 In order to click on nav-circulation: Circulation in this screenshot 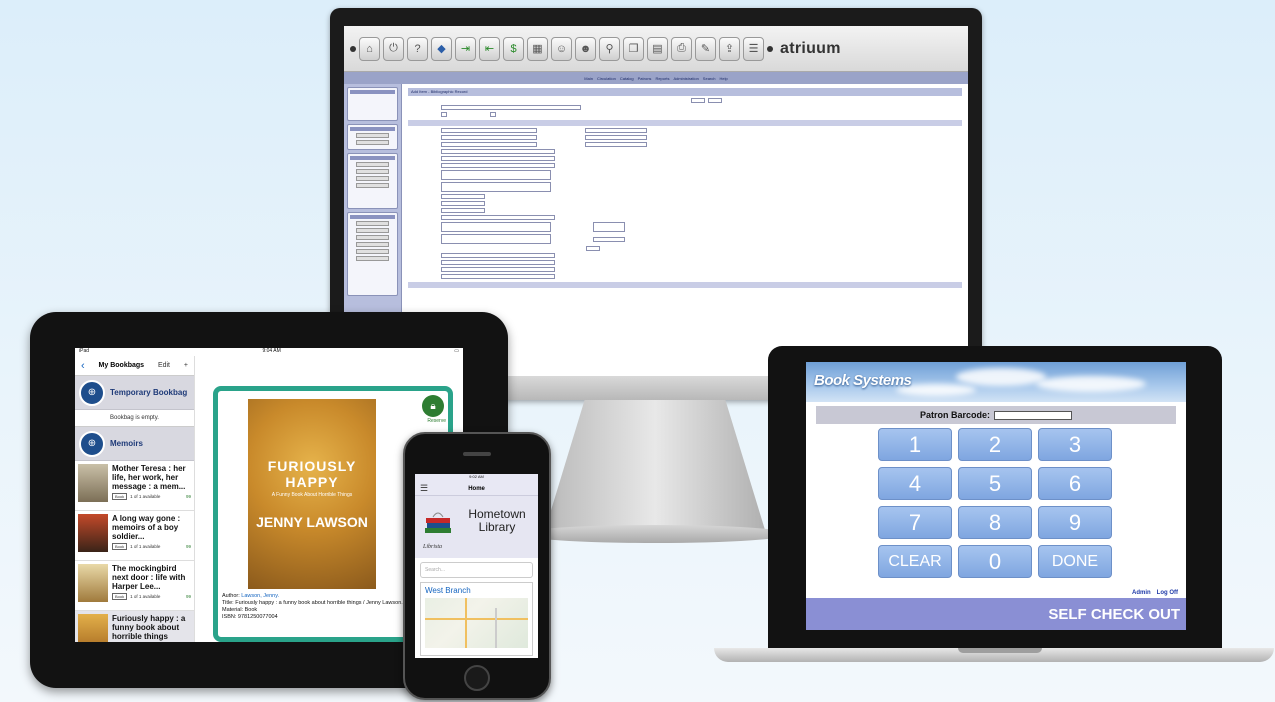, I will do `click(606, 78)`.